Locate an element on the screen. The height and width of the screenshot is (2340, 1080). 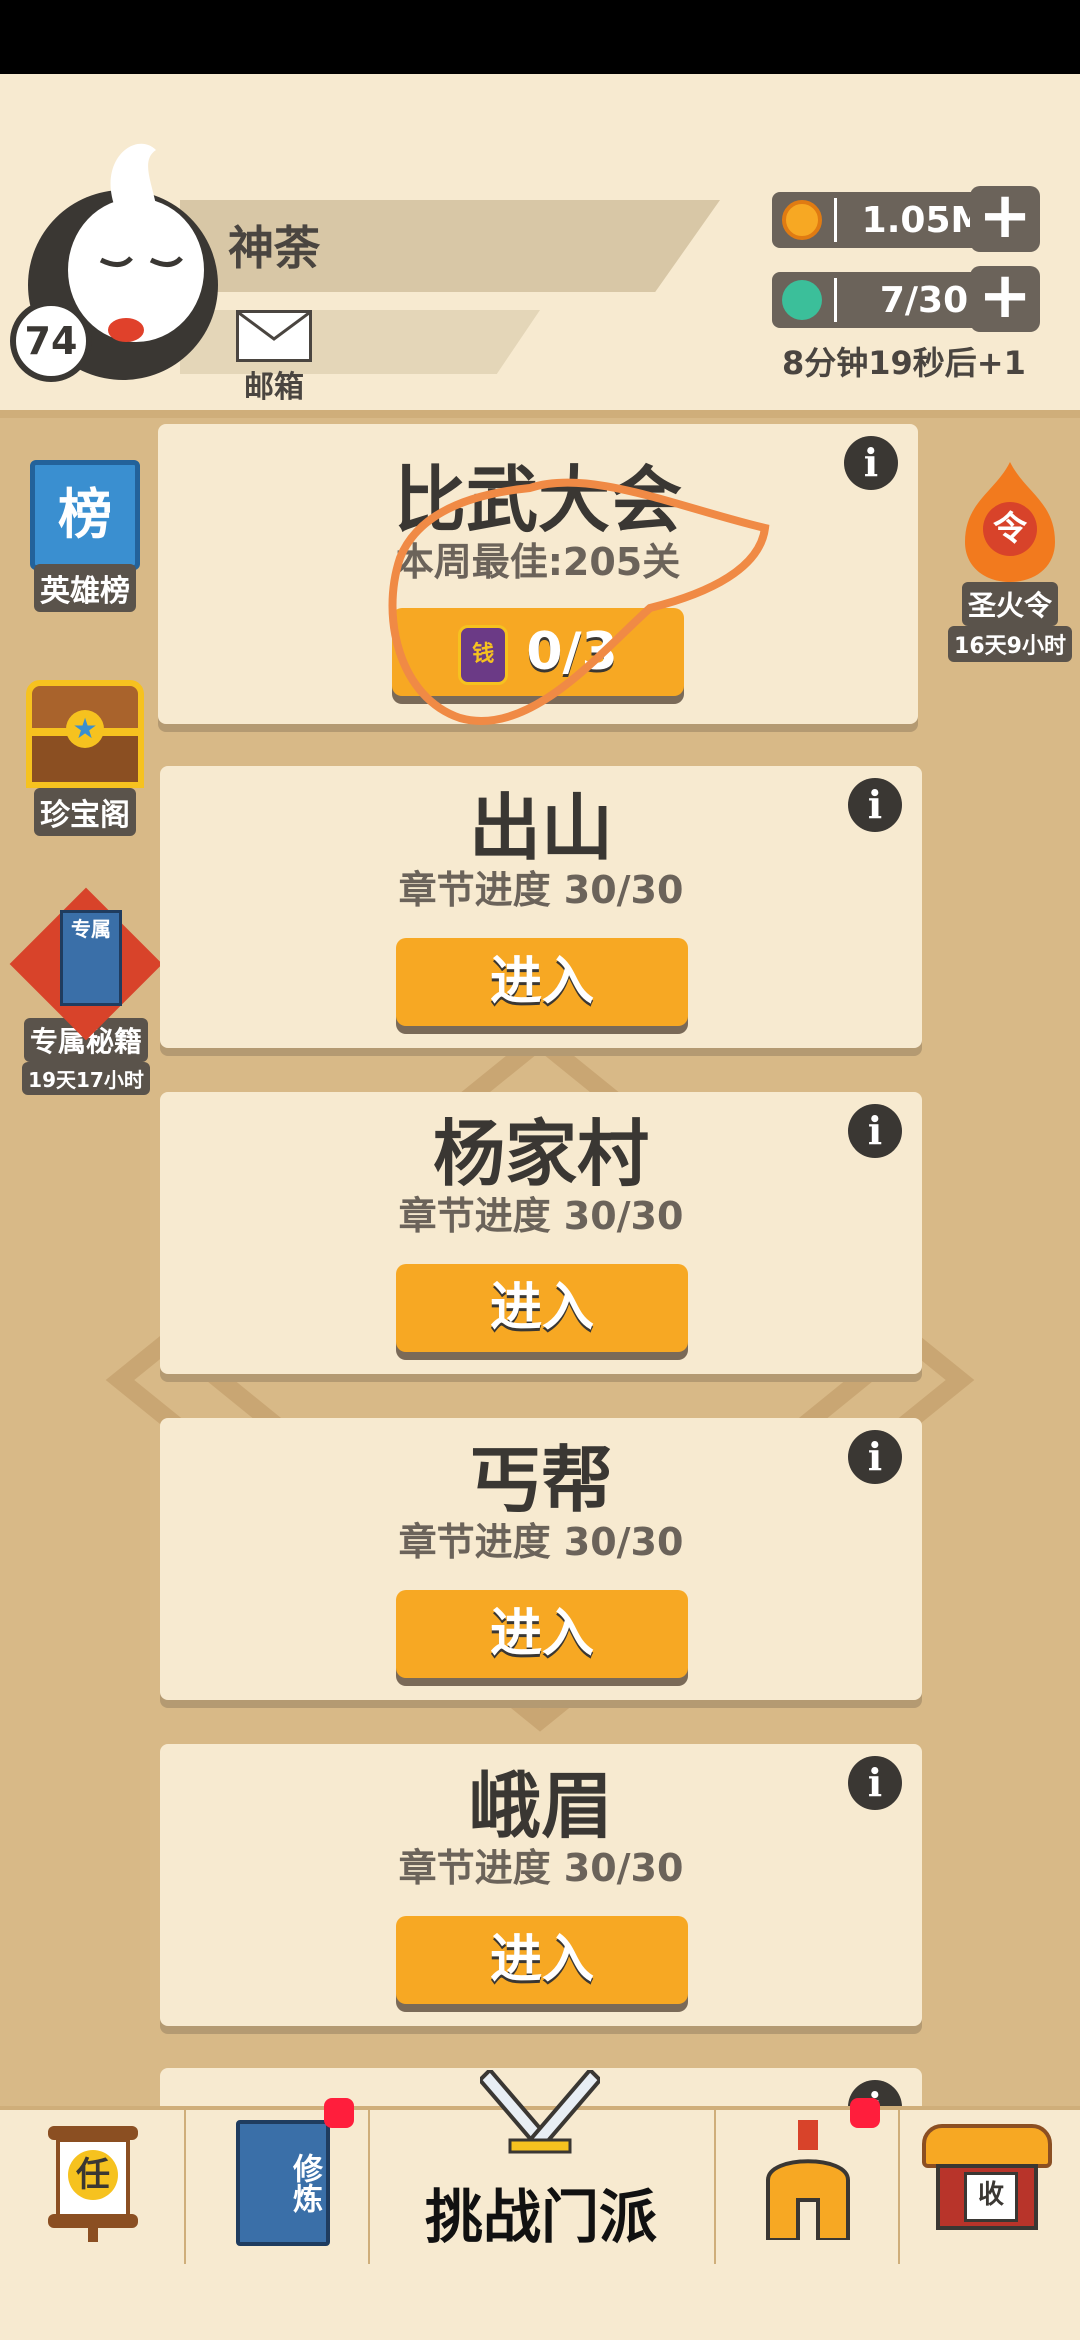
mailbox-label: 邮箱 is located at coordinates (274, 387).